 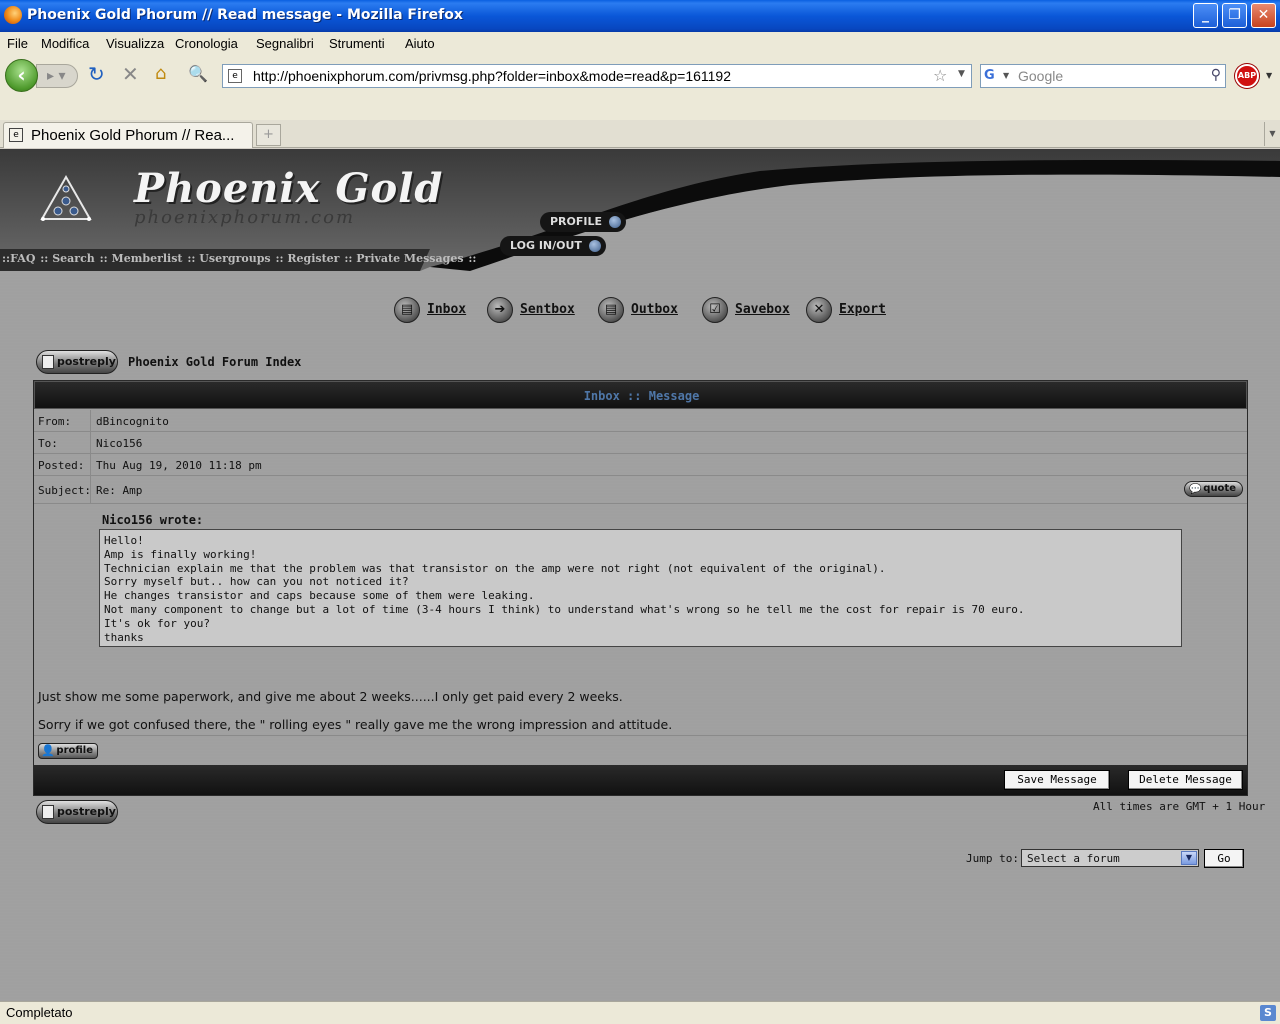 What do you see at coordinates (1234, 15) in the screenshot?
I see `maximize-button: ❐` at bounding box center [1234, 15].